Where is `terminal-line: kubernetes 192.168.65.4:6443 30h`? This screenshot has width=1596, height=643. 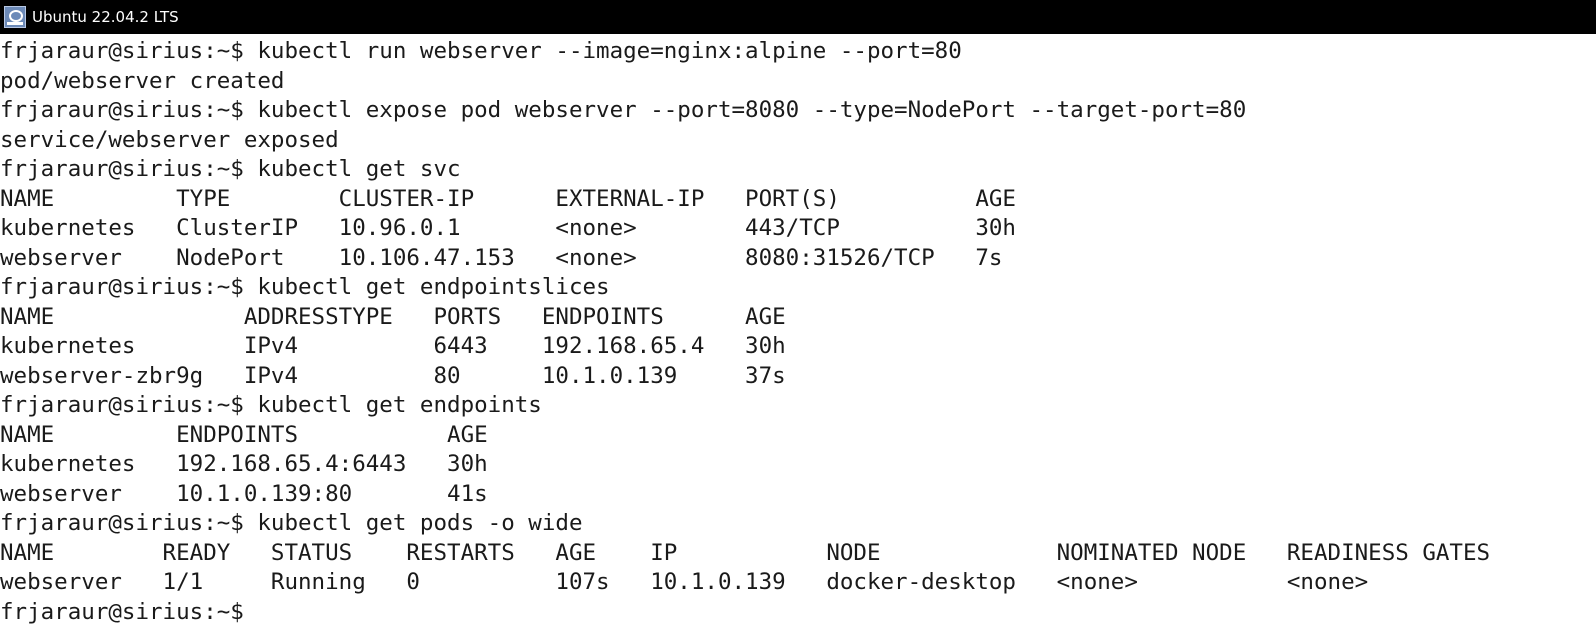 terminal-line: kubernetes 192.168.65.4:6443 30h is located at coordinates (244, 464).